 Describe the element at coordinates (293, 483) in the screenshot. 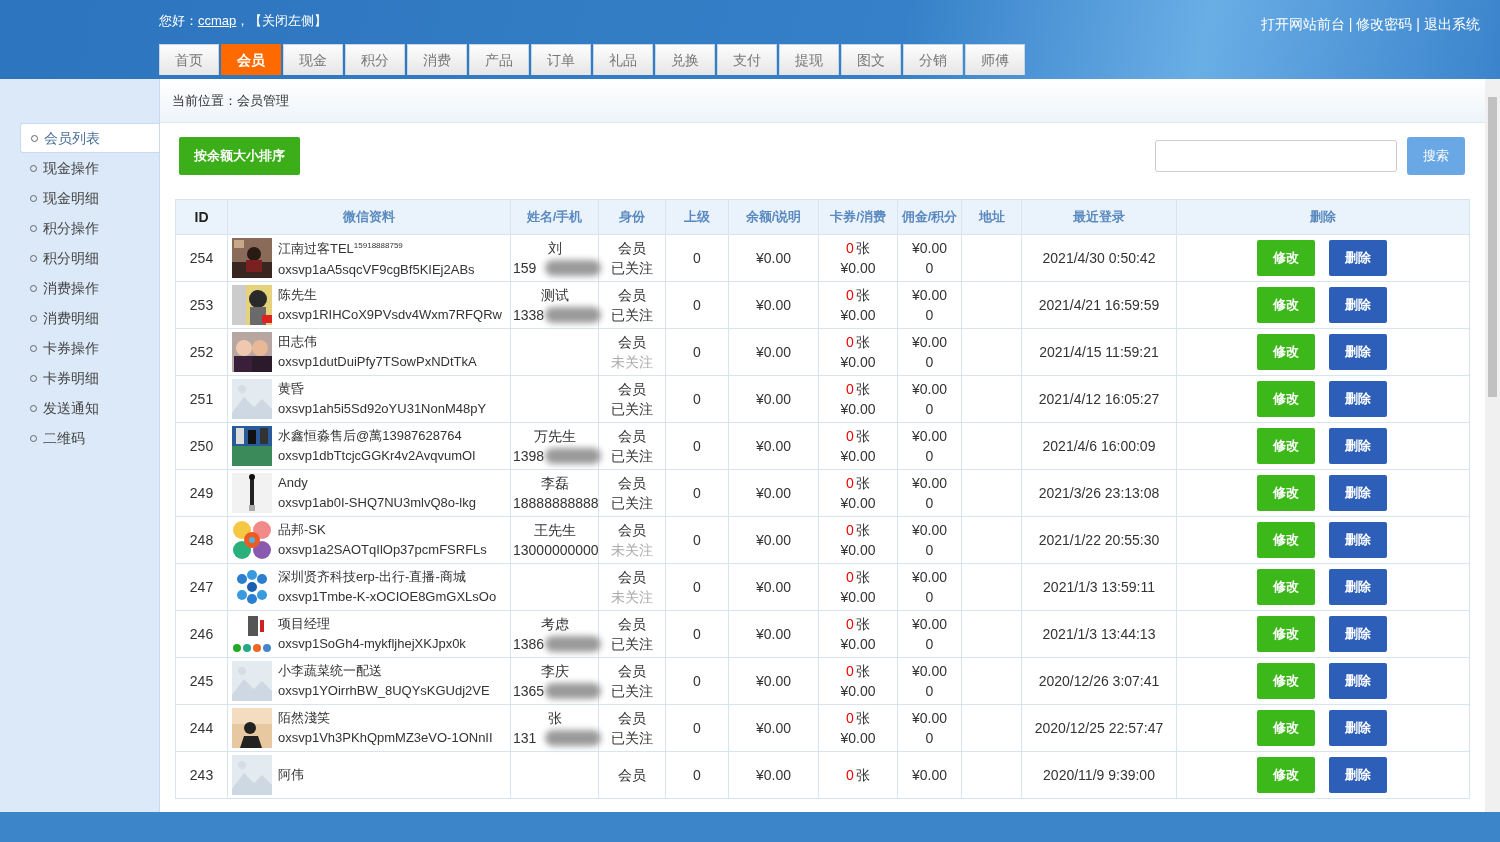

I see `nickname-text: Andy` at that location.